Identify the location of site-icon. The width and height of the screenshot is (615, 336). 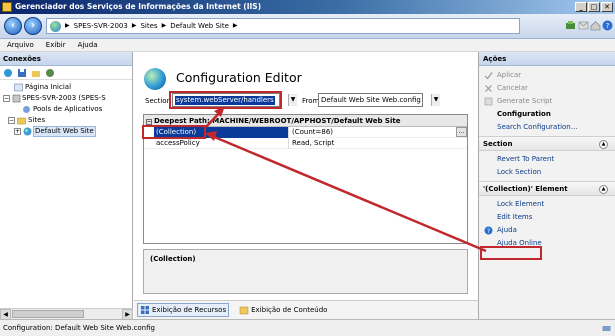
(55, 26).